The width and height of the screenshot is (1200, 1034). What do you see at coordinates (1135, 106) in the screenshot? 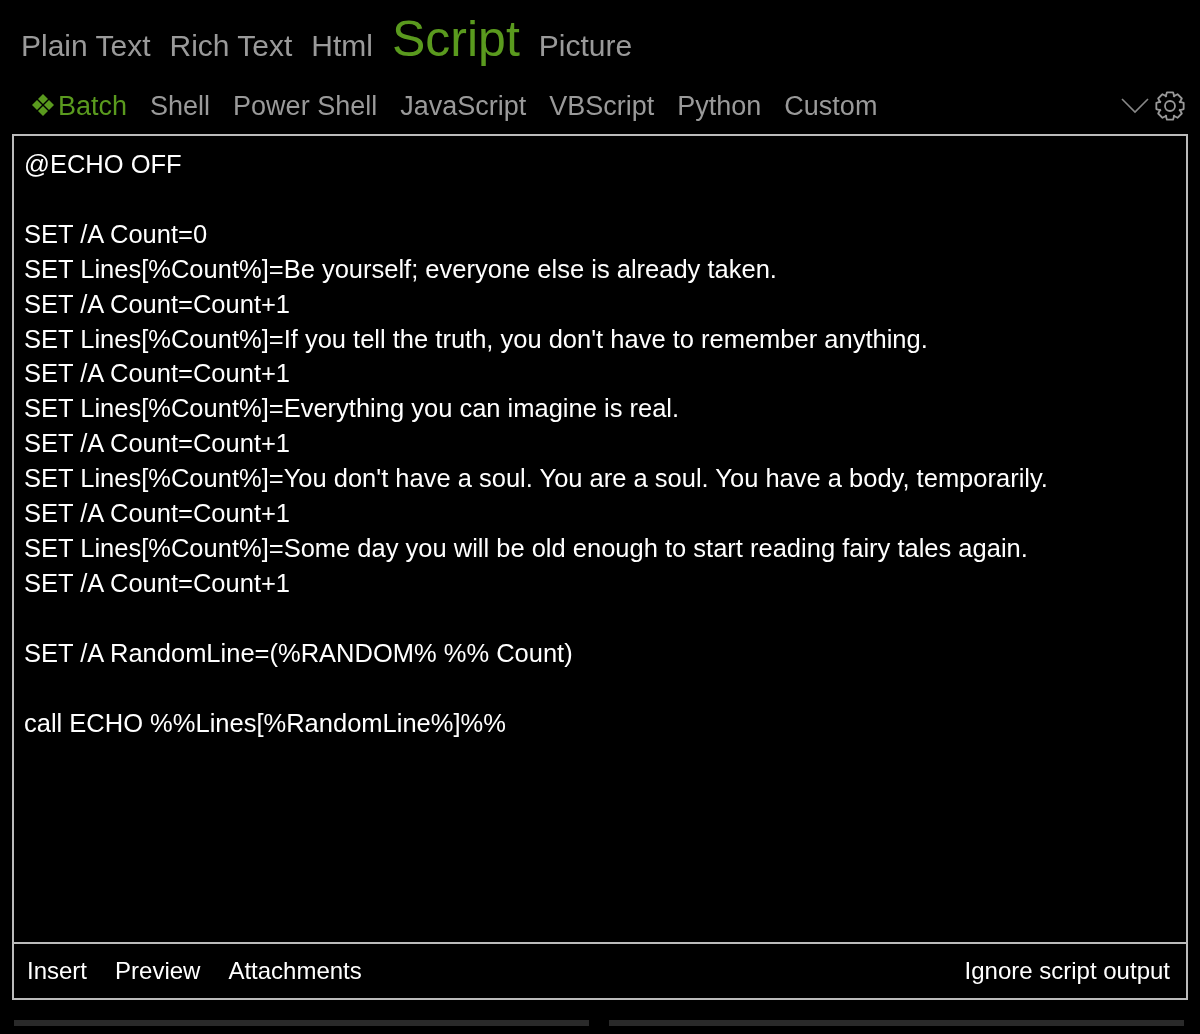
I see `chevron-down-icon` at bounding box center [1135, 106].